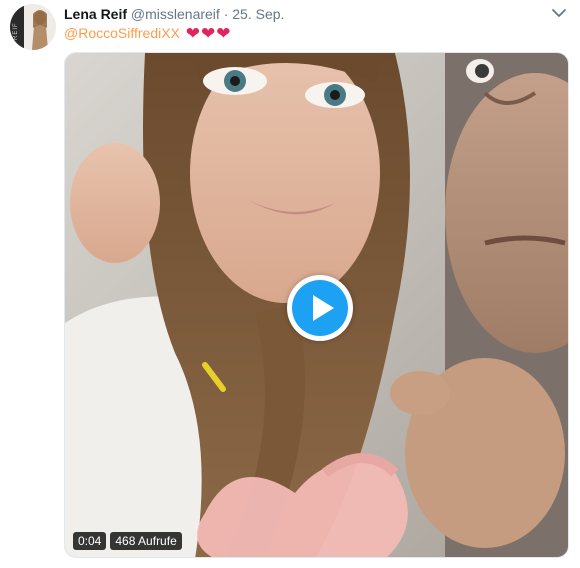 The height and width of the screenshot is (568, 580). I want to click on svg-text: REIF, so click(16, 31).